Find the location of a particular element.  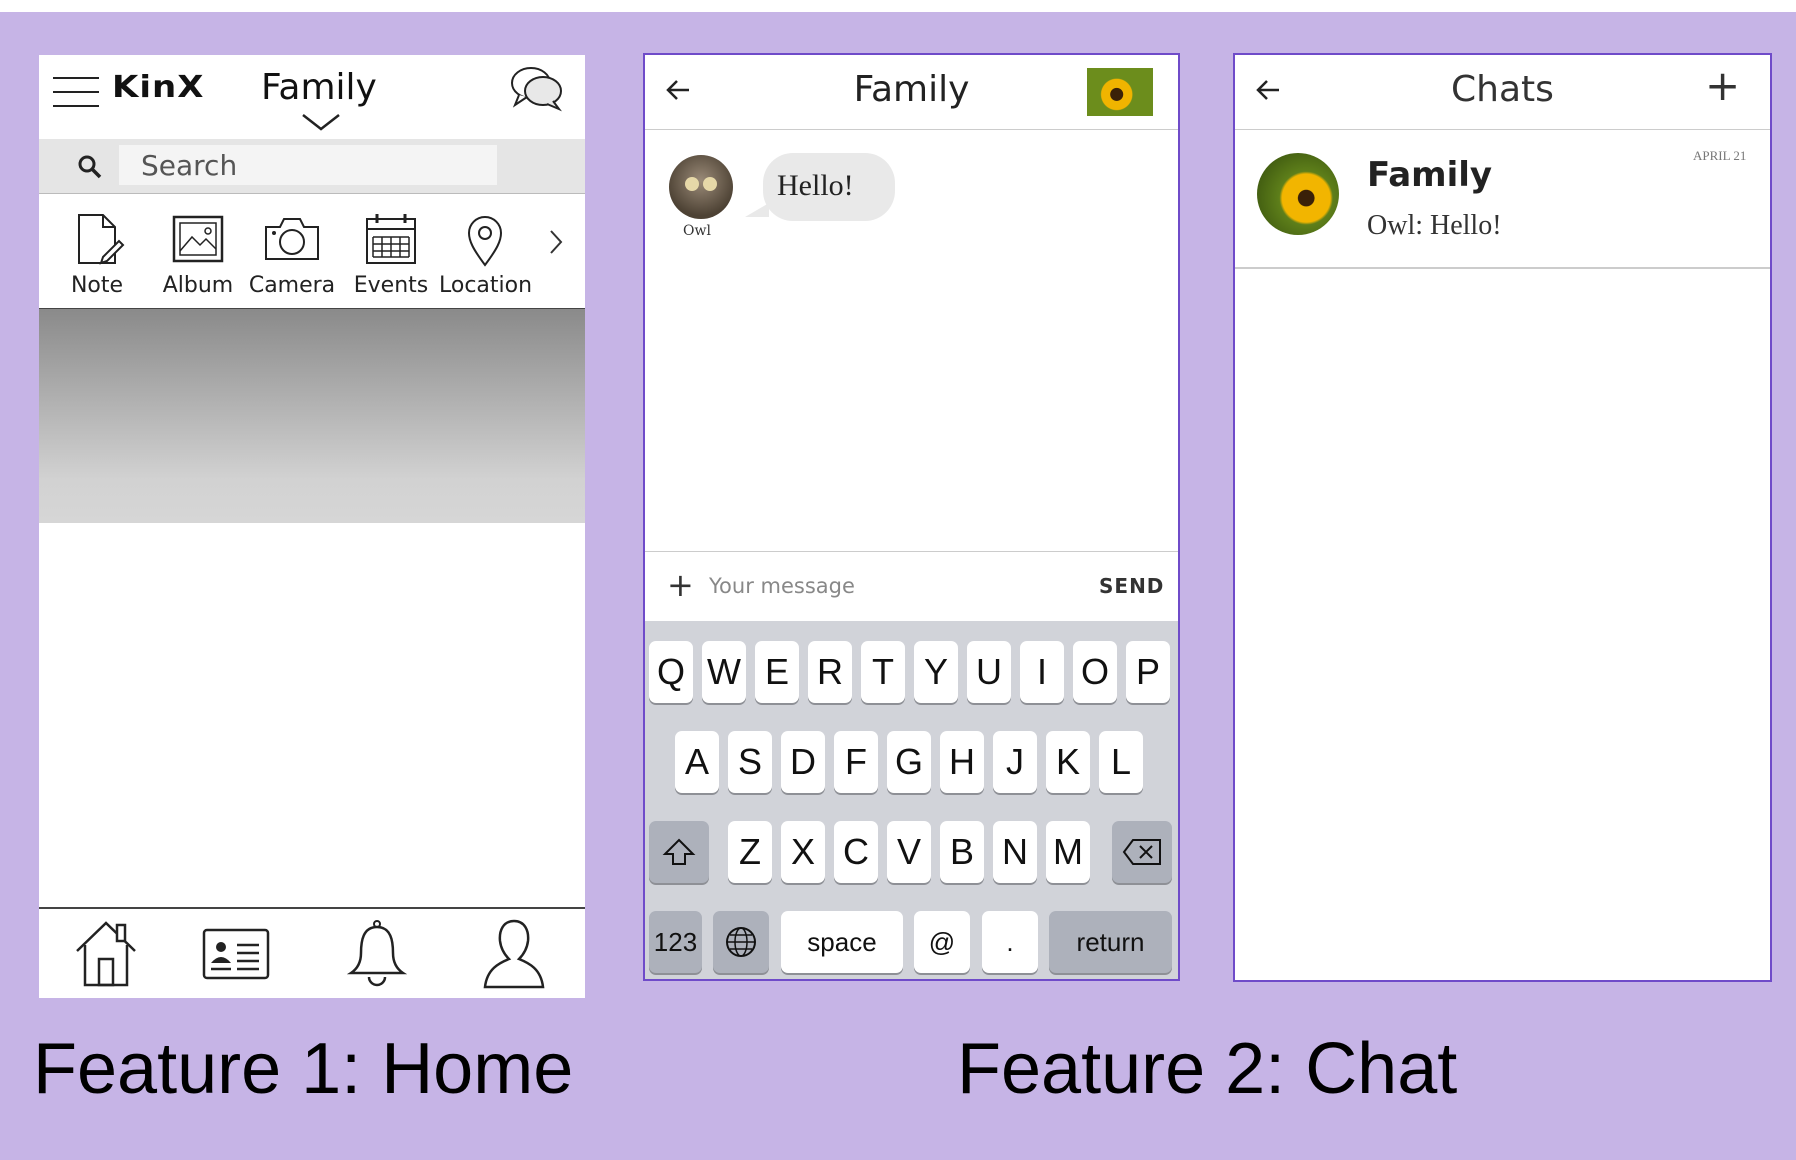

chat-list-title: Chats is located at coordinates (1502, 89).